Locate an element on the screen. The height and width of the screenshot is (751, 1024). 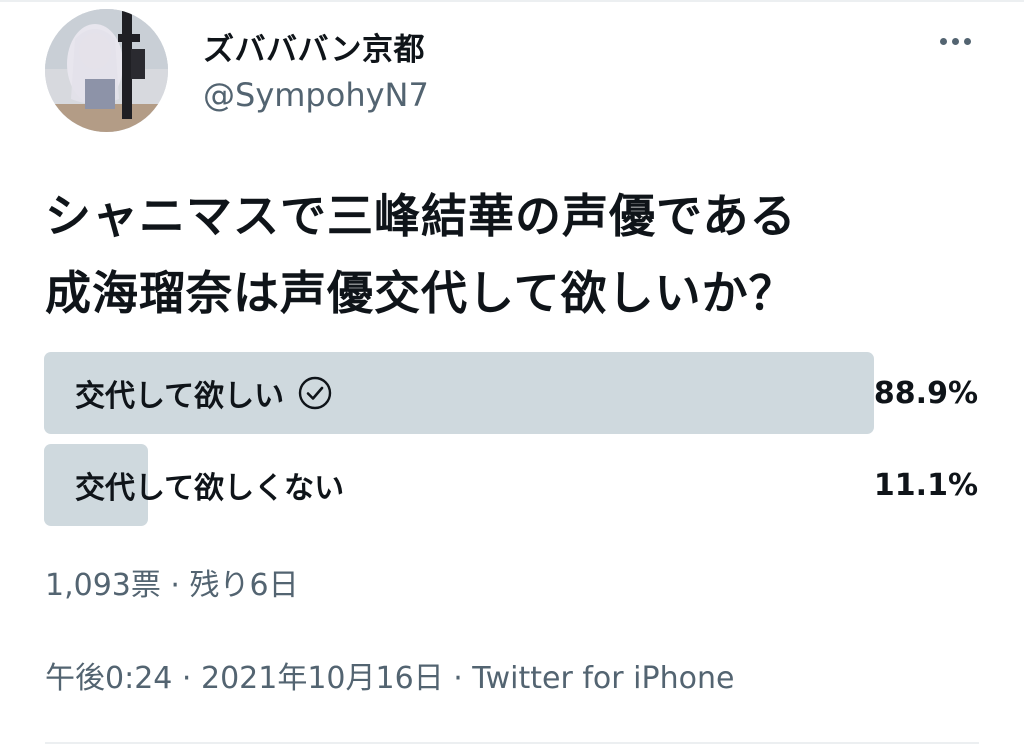
poll-summary: 1,093票 · 残り6日 is located at coordinates (172, 585).